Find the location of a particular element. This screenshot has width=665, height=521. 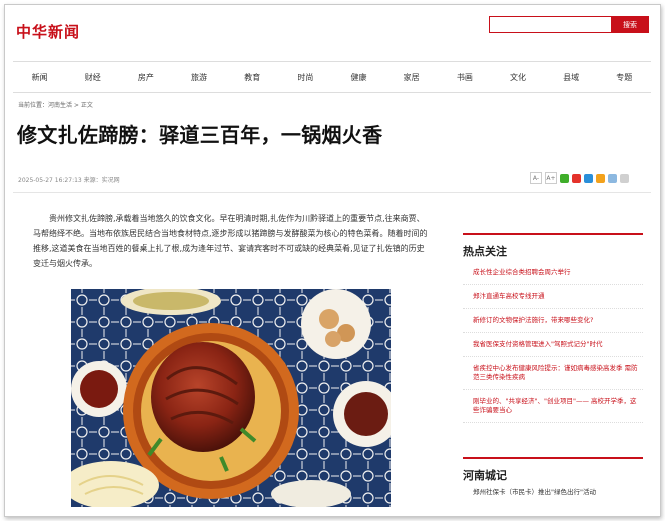

search-bar: 搜索 is located at coordinates (569, 24).